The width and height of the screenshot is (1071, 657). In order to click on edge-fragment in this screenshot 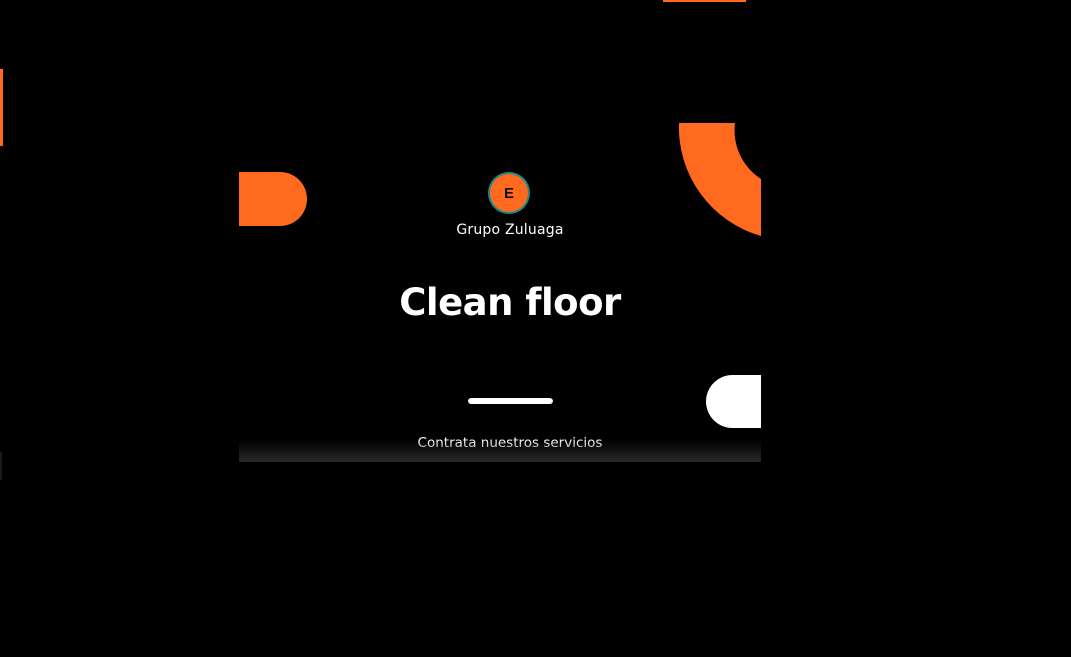, I will do `click(1, 466)`.